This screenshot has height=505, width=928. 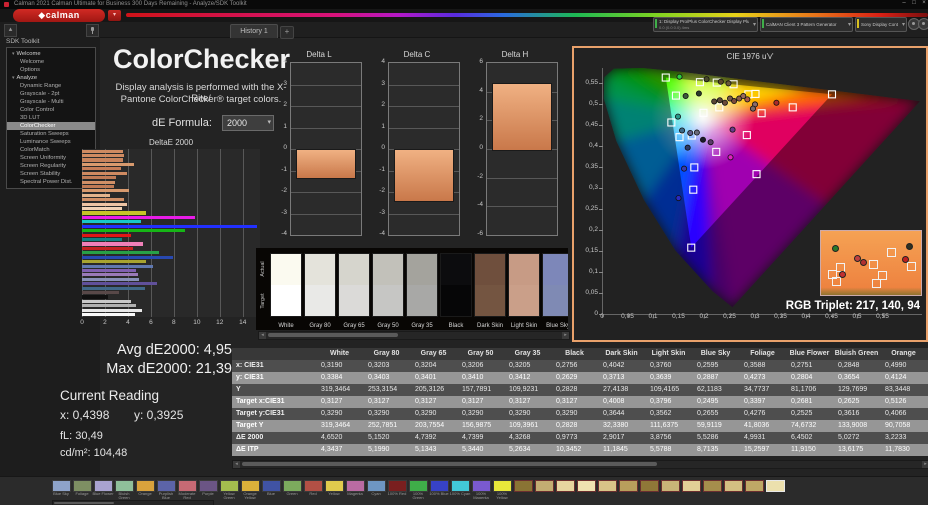 I want to click on de-formula-select: 2000 ▾, so click(x=248, y=123).